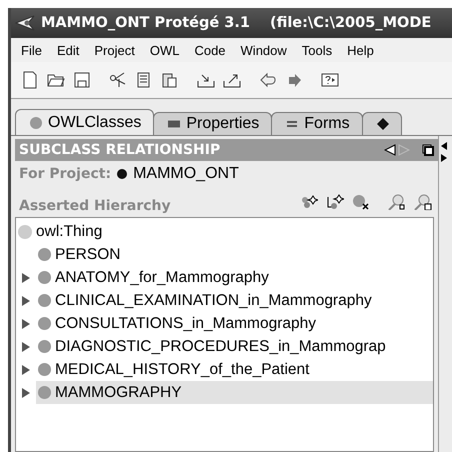 Image resolution: width=452 pixels, height=452 pixels. Describe the element at coordinates (319, 50) in the screenshot. I see `menu-item: Tools` at that location.